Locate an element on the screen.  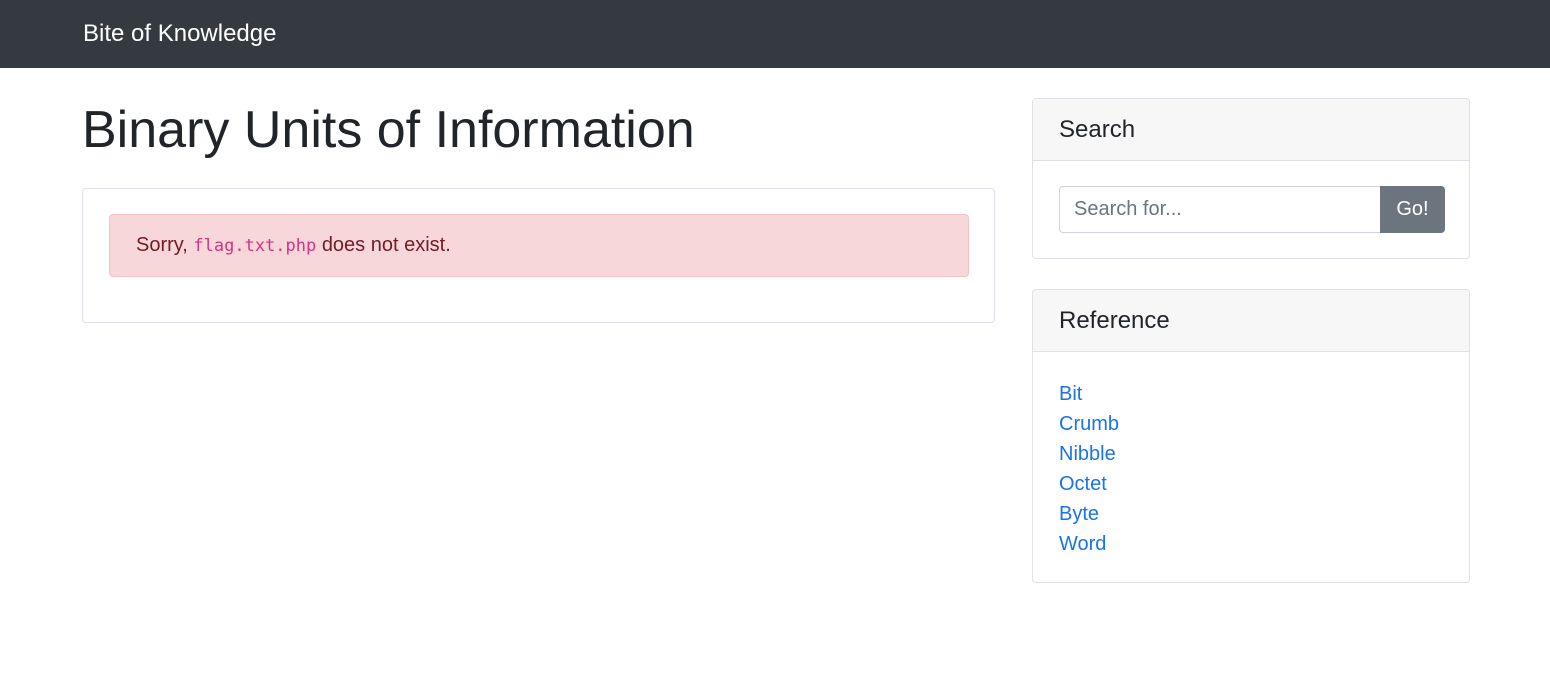
top-navbar: Bite of Knowledge is located at coordinates (775, 34).